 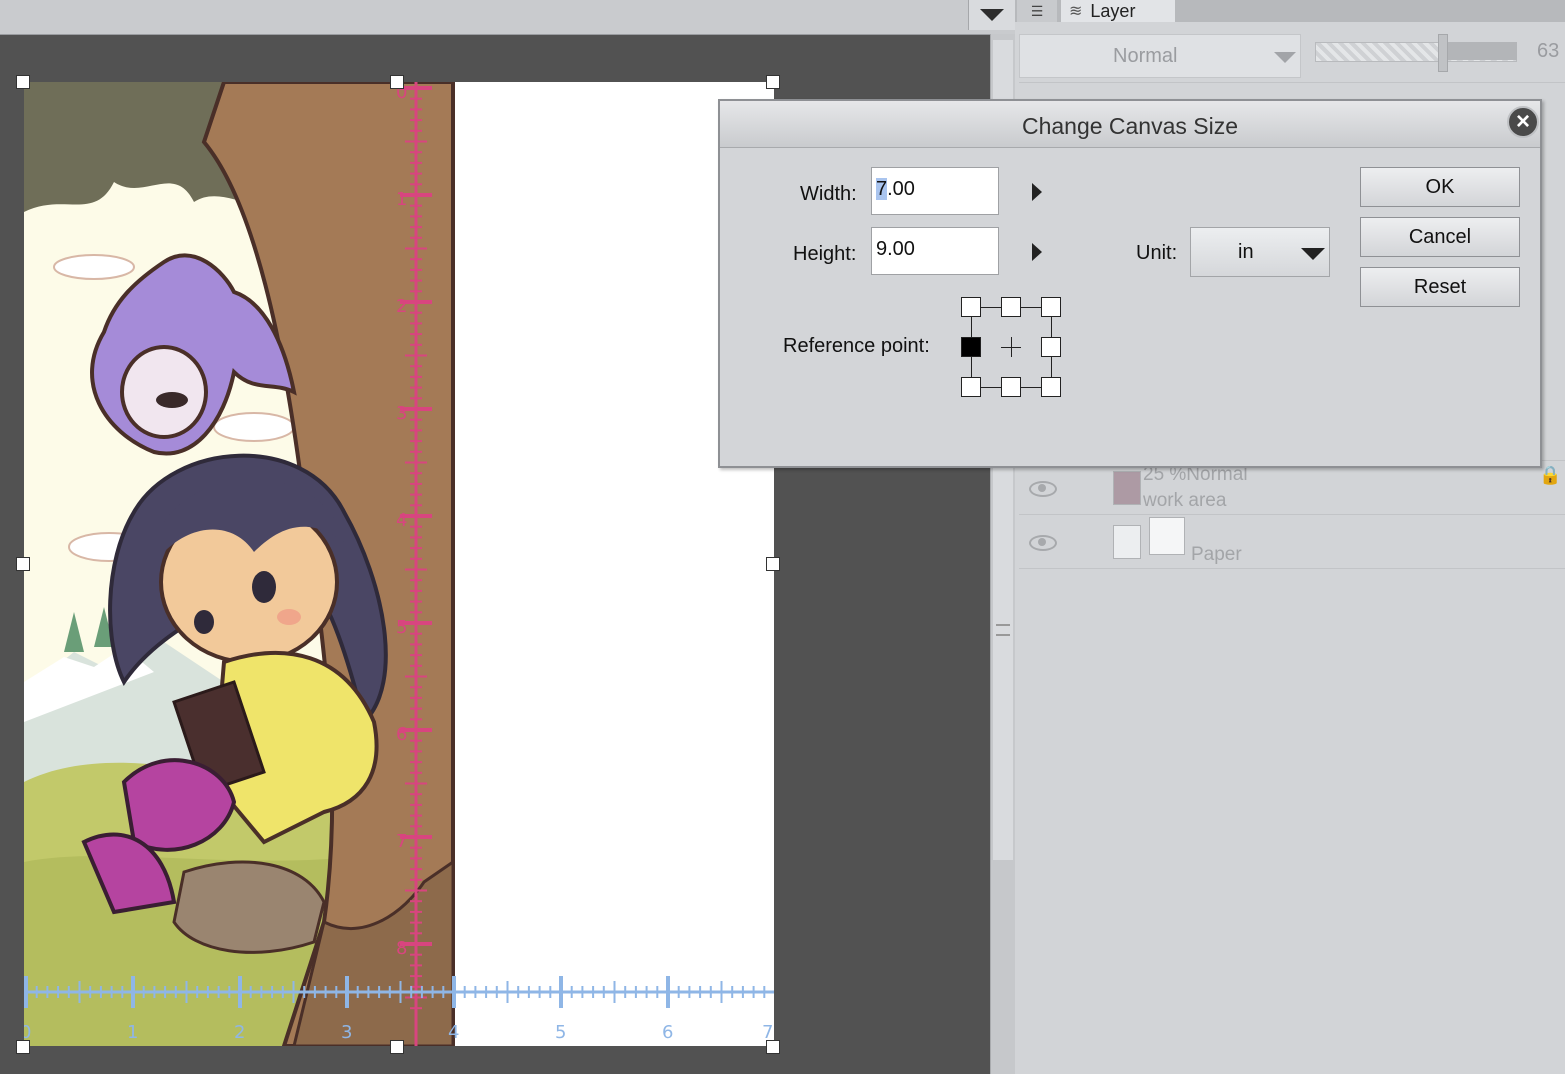 I want to click on horizontal-ruler-label: 5, so click(x=560, y=1032).